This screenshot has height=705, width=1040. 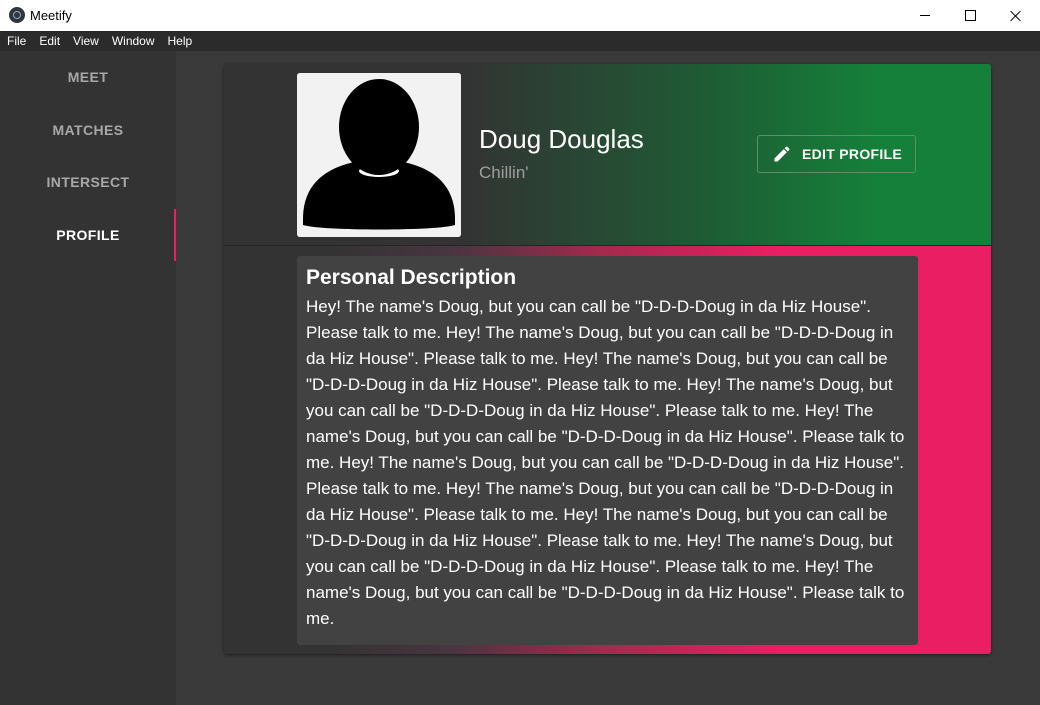 I want to click on avatar, so click(x=379, y=155).